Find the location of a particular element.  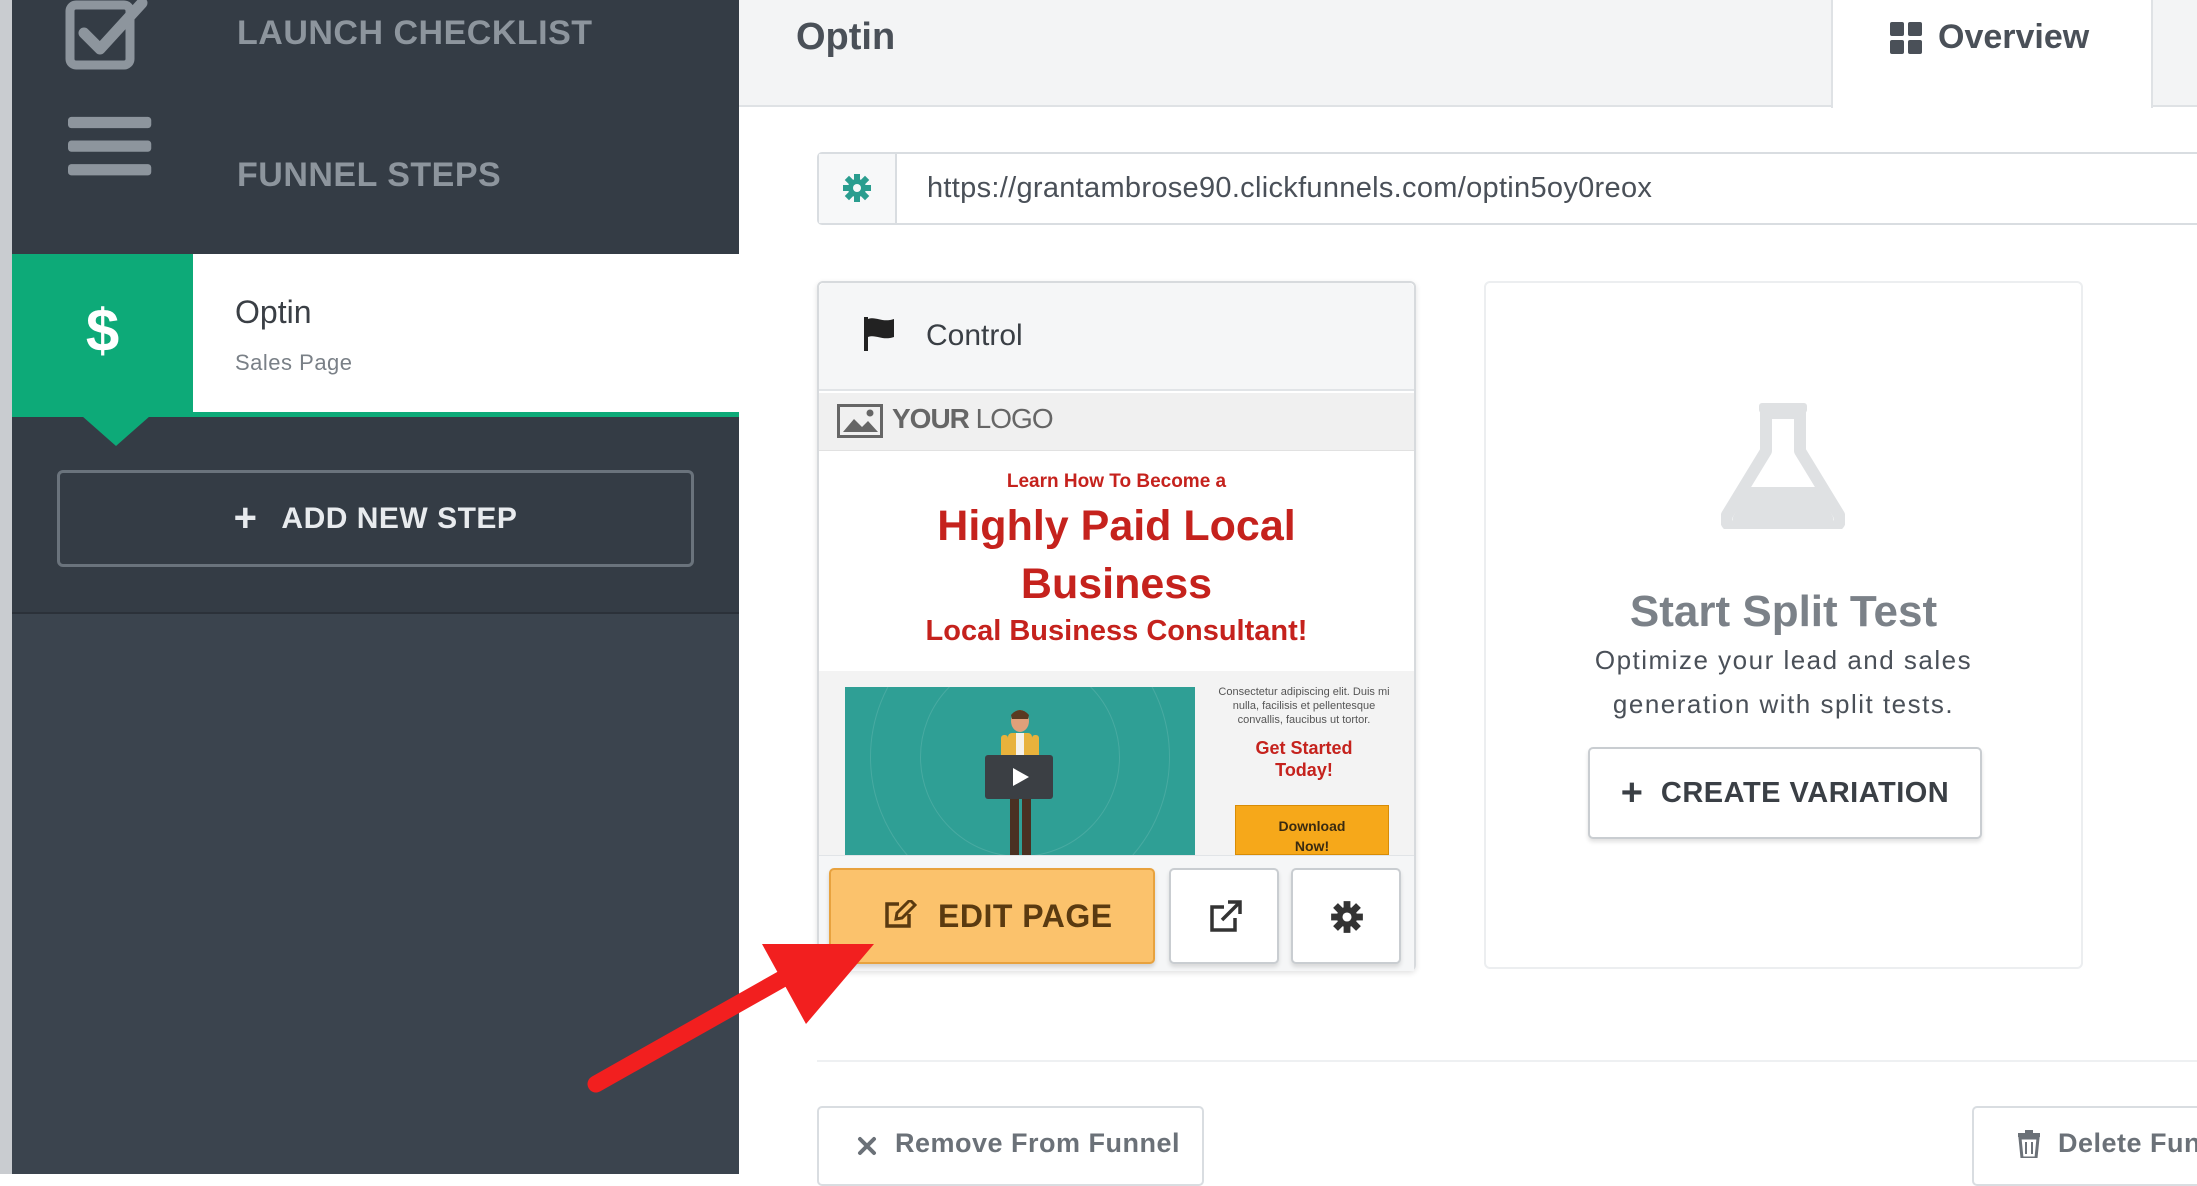

card-actions: EDIT PAGE is located at coordinates (1116, 913).